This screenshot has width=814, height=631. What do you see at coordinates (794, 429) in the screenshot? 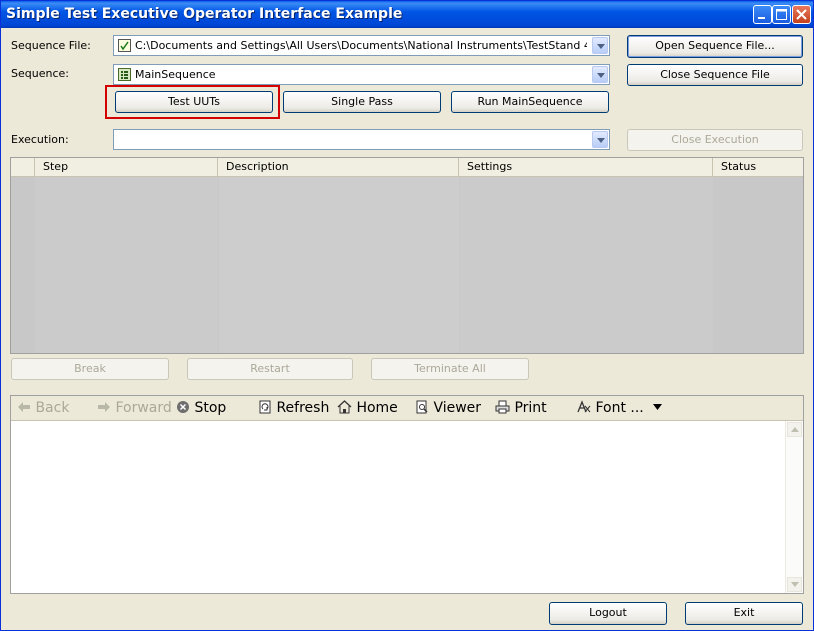
I see `scroll-up-arrow` at bounding box center [794, 429].